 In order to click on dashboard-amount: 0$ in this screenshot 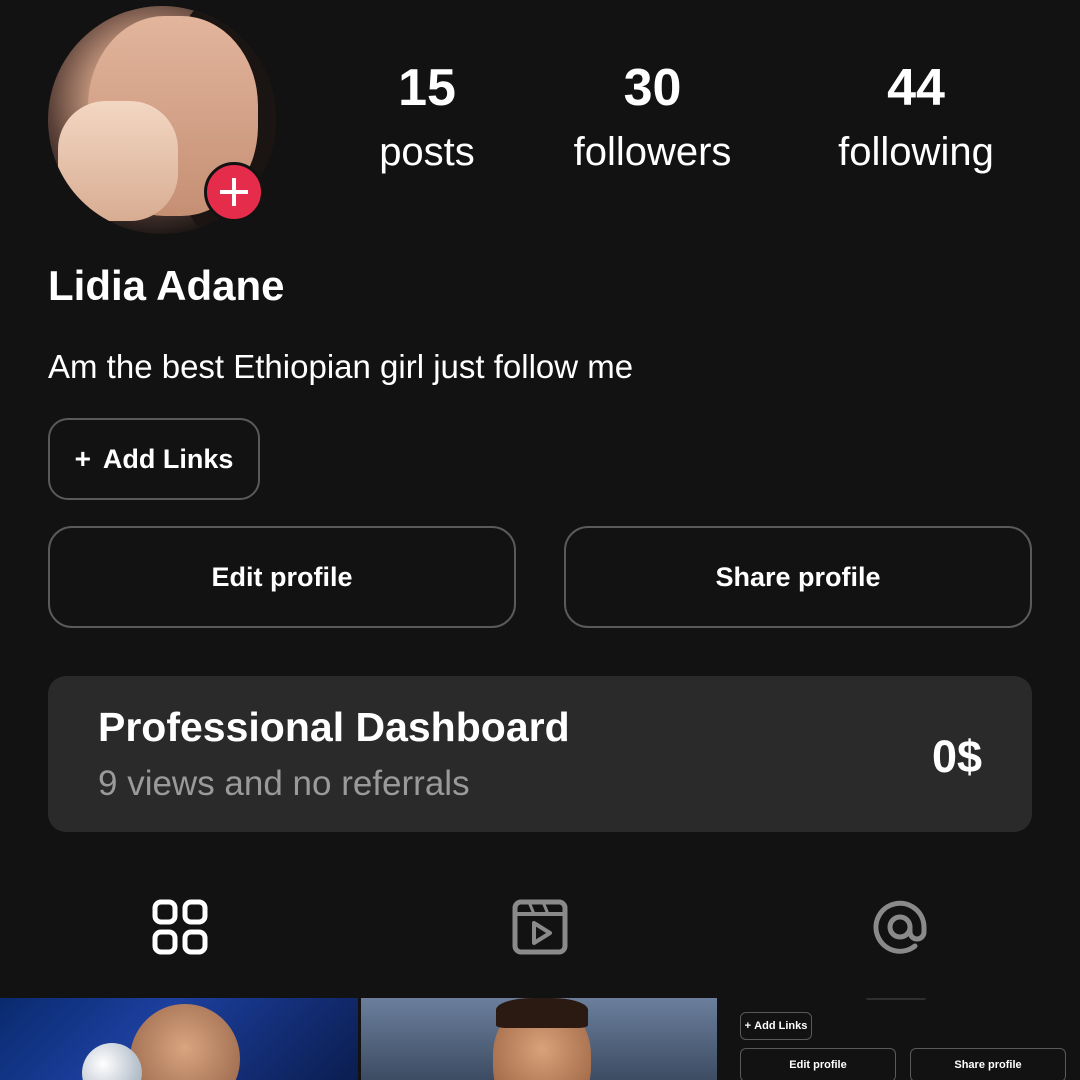, I will do `click(956, 756)`.